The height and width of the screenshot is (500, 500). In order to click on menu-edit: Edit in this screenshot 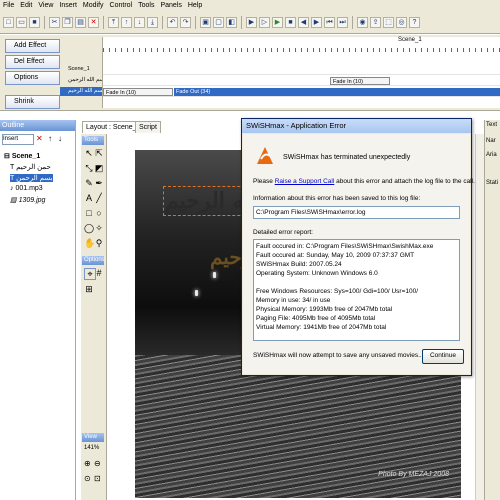, I will do `click(26, 5)`.